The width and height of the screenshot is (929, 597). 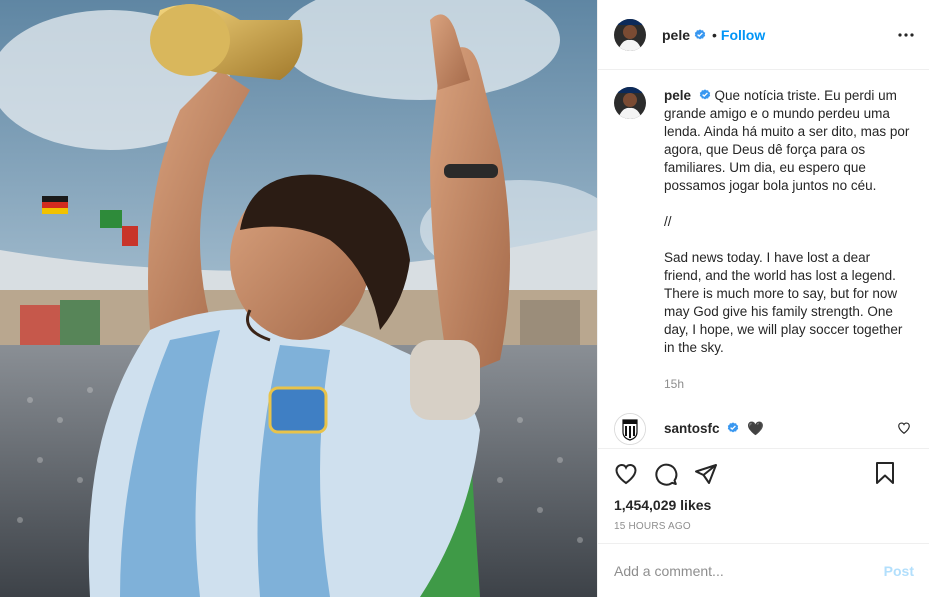 What do you see at coordinates (743, 35) in the screenshot?
I see `follow-button: Follow` at bounding box center [743, 35].